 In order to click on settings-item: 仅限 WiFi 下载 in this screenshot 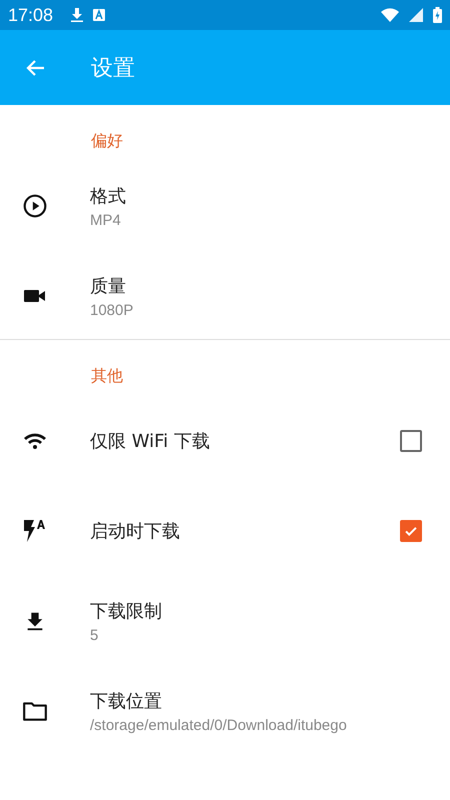, I will do `click(225, 441)`.